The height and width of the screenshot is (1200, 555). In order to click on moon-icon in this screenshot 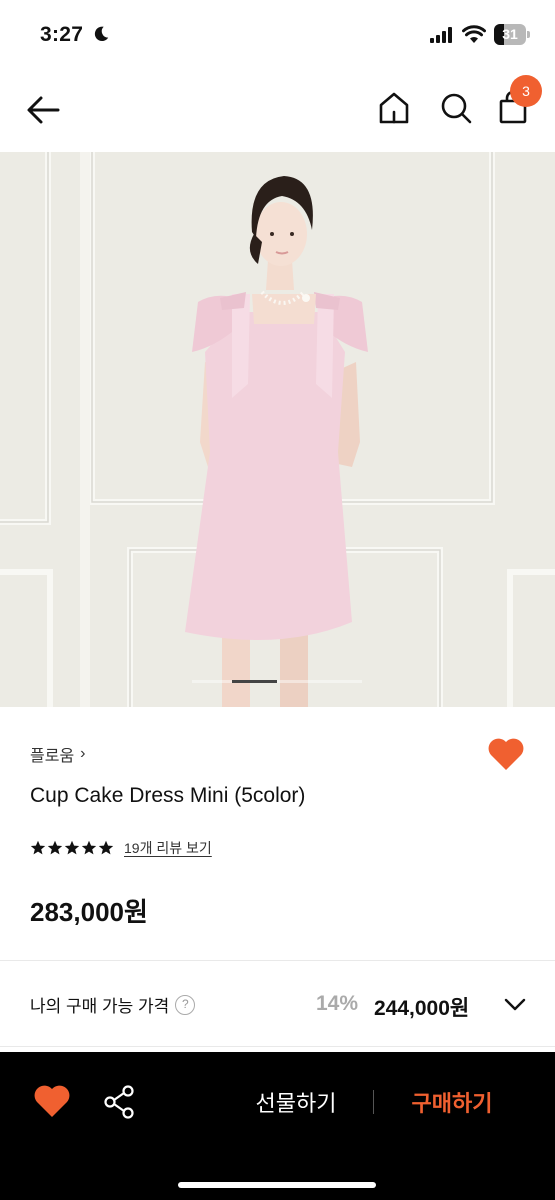, I will do `click(101, 34)`.